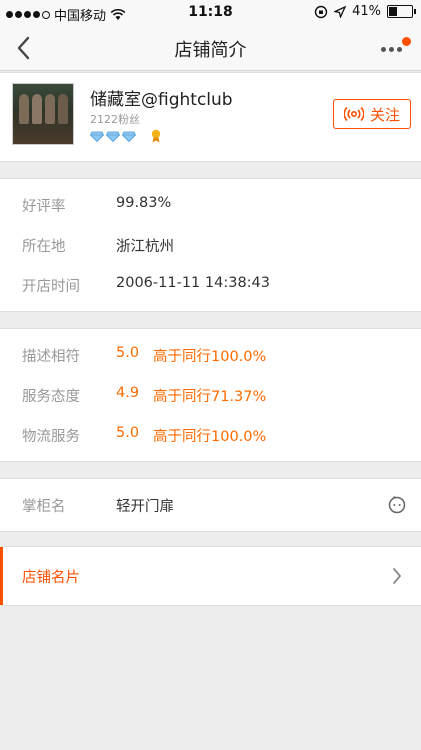 The width and height of the screenshot is (421, 750). I want to click on keeper-row: 掌柜名 轻开门扉, so click(210, 505).